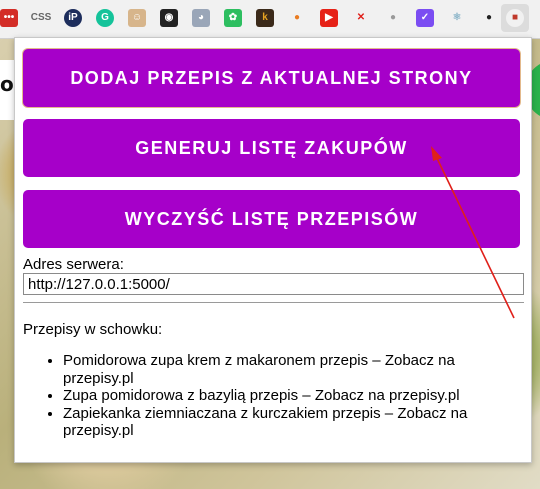 The image size is (540, 489). What do you see at coordinates (216, 360) in the screenshot?
I see `recipe-name: Pomidorowa zupa krem z makaronem przepis` at bounding box center [216, 360].